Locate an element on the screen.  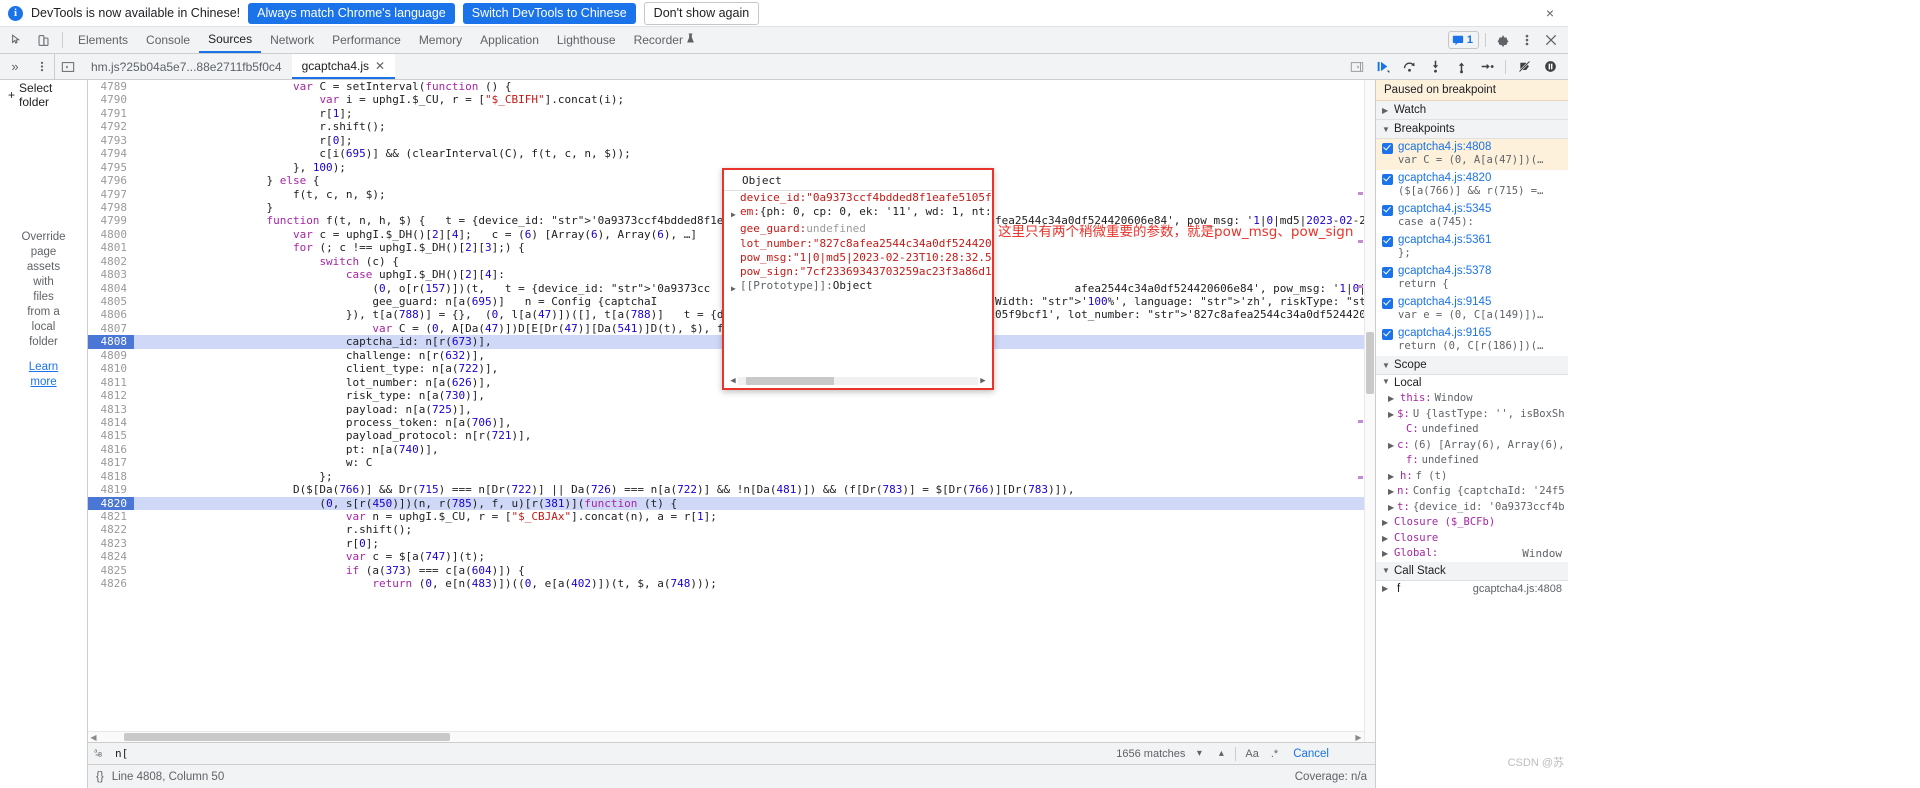
scope-variable-row: f: undefined is located at coordinates (1472, 461).